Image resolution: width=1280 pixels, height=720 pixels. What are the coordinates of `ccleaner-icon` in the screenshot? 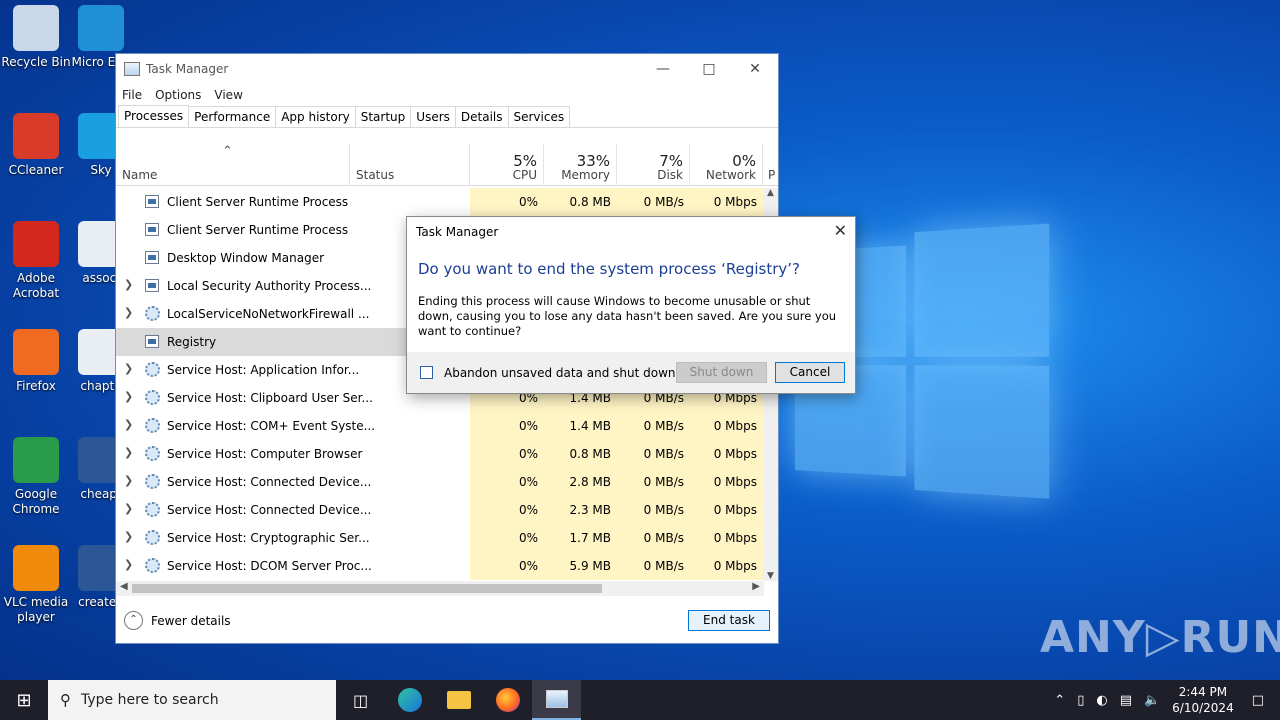 It's located at (36, 136).